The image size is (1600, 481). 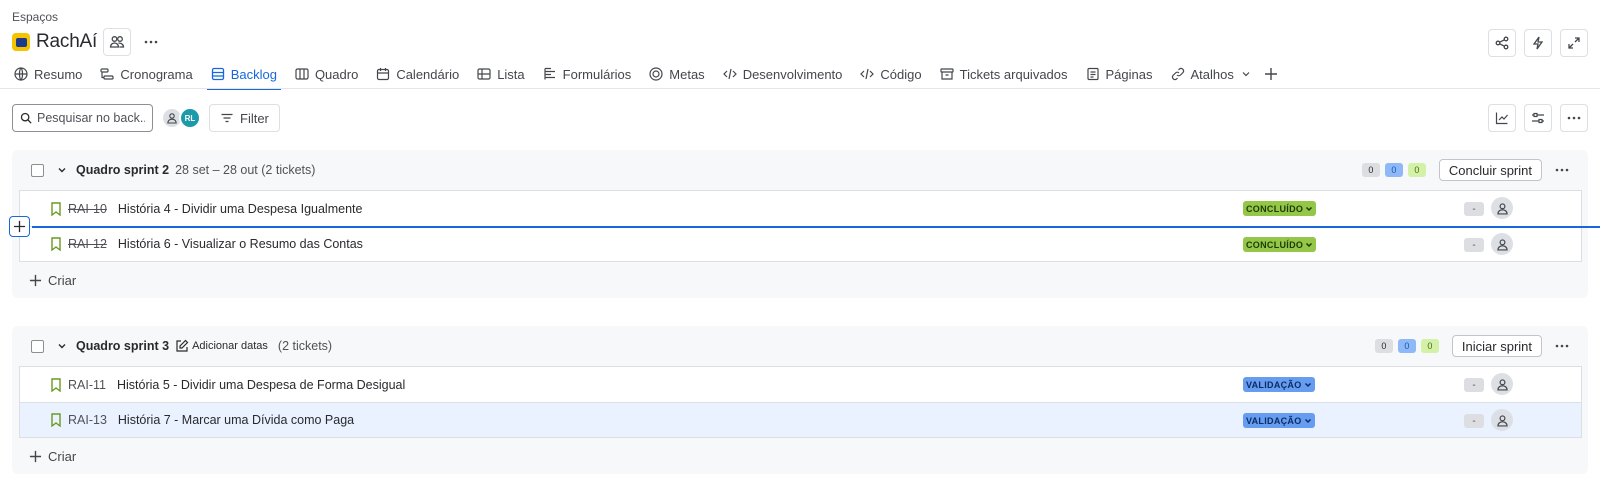 I want to click on complete-sprint-button: Concluir sprint, so click(x=1490, y=170).